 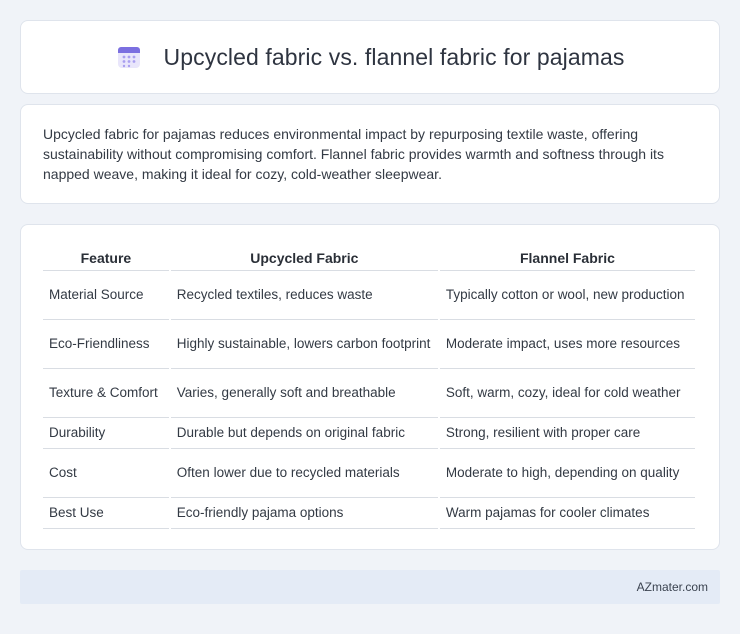 What do you see at coordinates (128, 57) in the screenshot?
I see `calendar-icon` at bounding box center [128, 57].